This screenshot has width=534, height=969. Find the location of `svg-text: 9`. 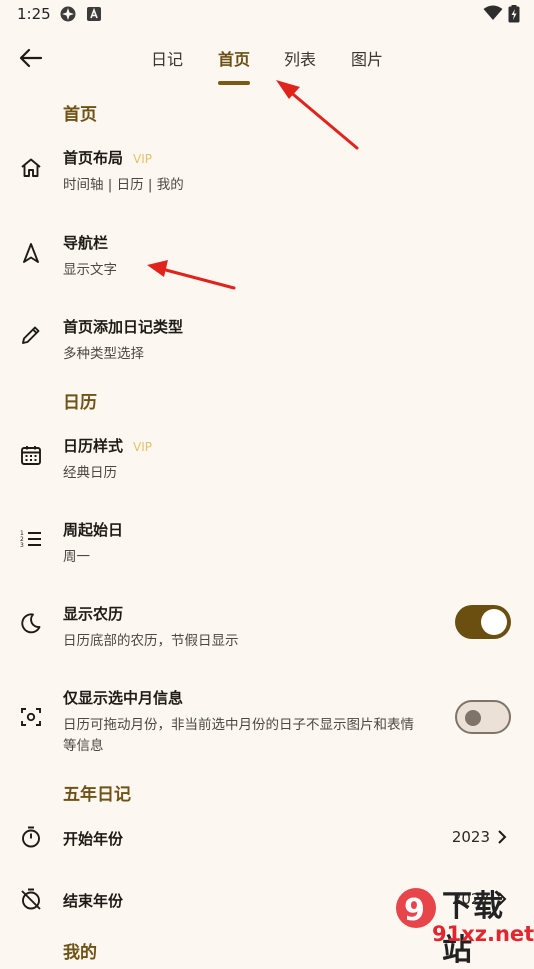

svg-text: 9 is located at coordinates (414, 910).